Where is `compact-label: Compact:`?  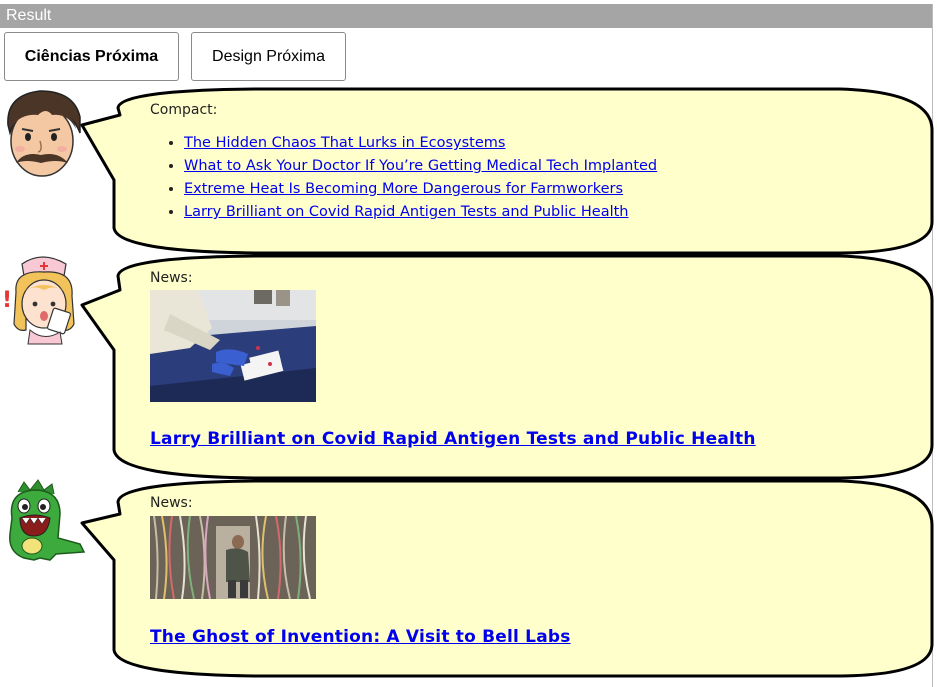
compact-label: Compact: is located at coordinates (184, 110).